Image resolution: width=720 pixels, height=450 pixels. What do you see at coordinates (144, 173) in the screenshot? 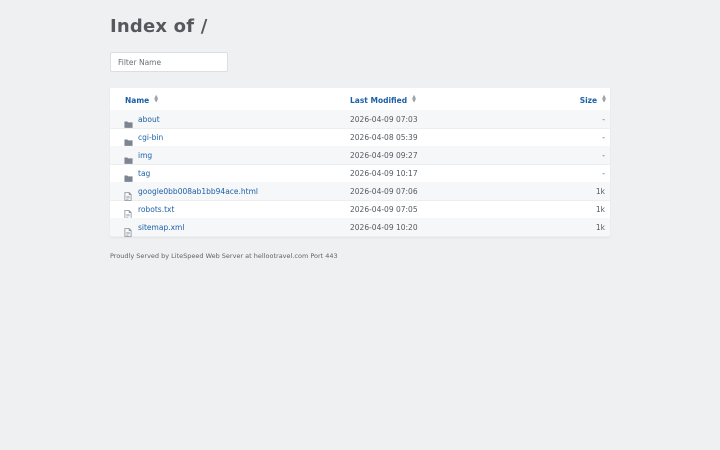
I see `entry-link: tag` at bounding box center [144, 173].